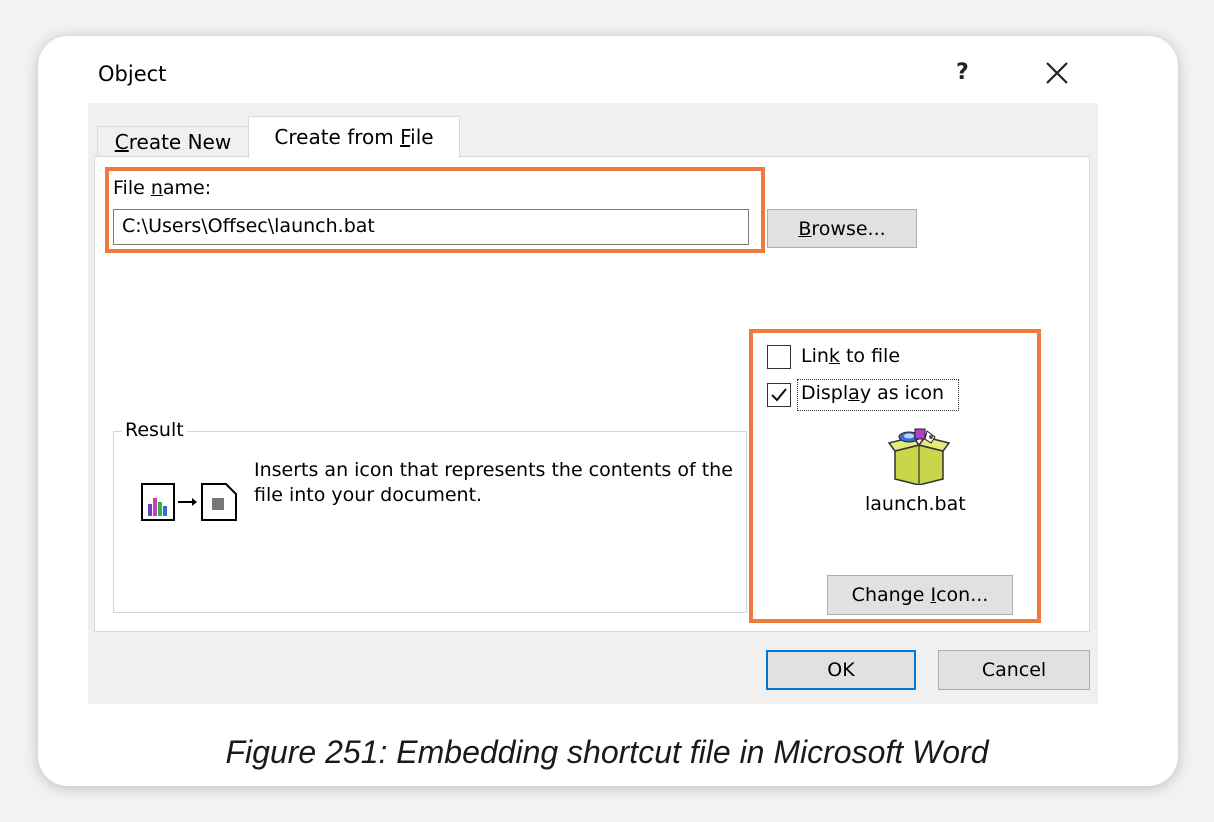 This screenshot has height=822, width=1214. Describe the element at coordinates (154, 430) in the screenshot. I see `result-title: Result` at that location.